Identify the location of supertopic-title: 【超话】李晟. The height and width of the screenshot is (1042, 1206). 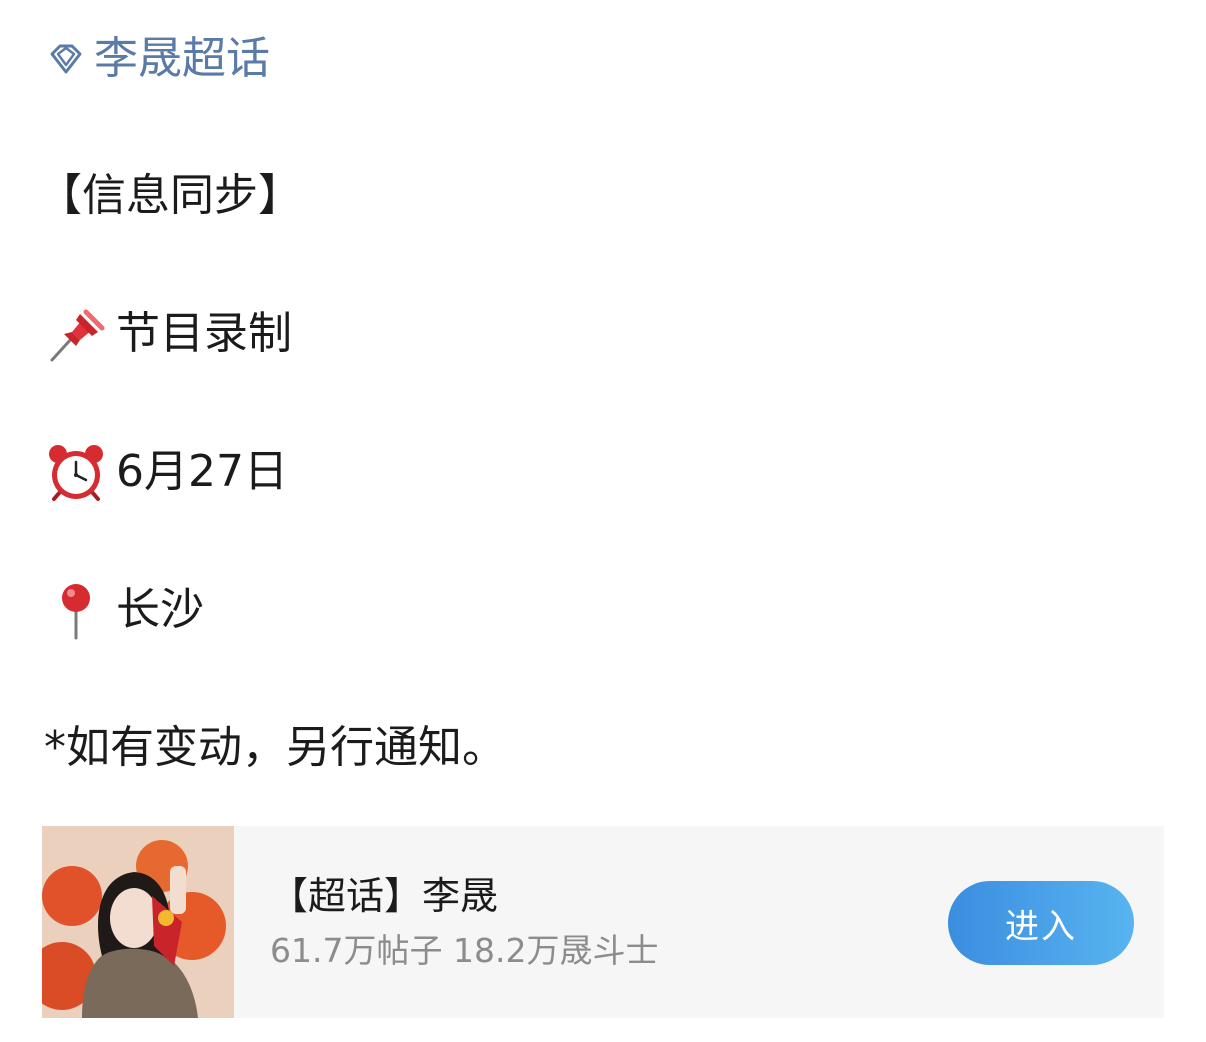
(384, 896).